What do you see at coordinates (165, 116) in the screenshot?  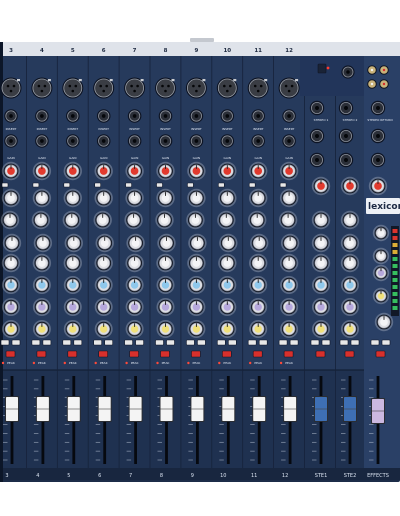 I see `line-input-jack-8-hole` at bounding box center [165, 116].